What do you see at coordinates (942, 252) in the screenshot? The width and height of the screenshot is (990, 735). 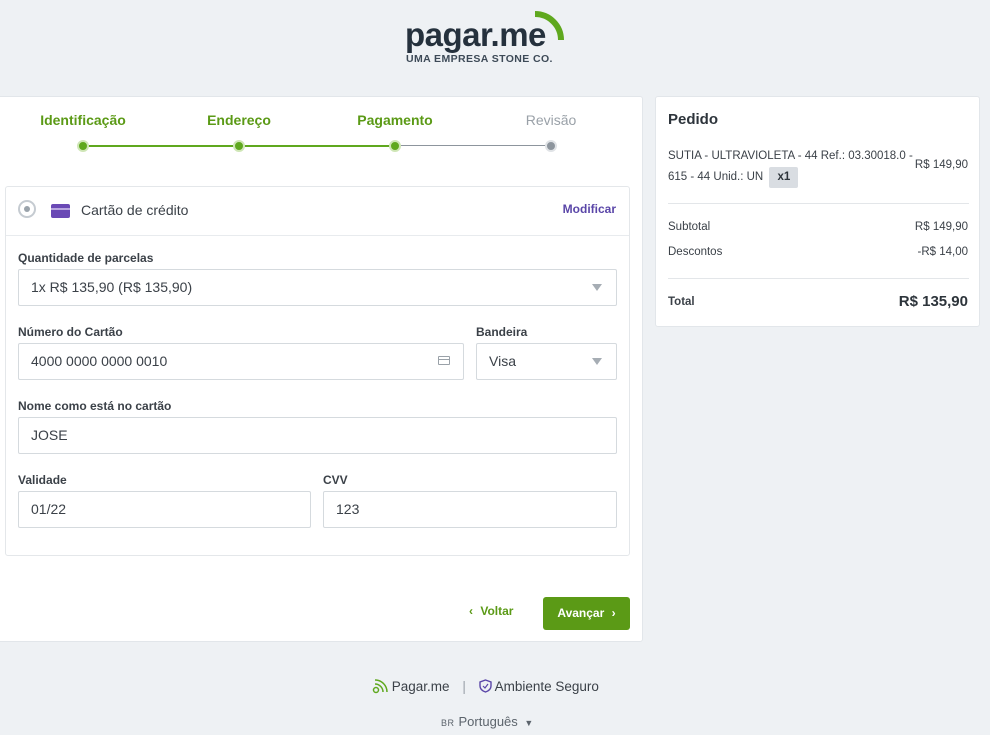 I see `discounts-value: -R$ 14,00` at bounding box center [942, 252].